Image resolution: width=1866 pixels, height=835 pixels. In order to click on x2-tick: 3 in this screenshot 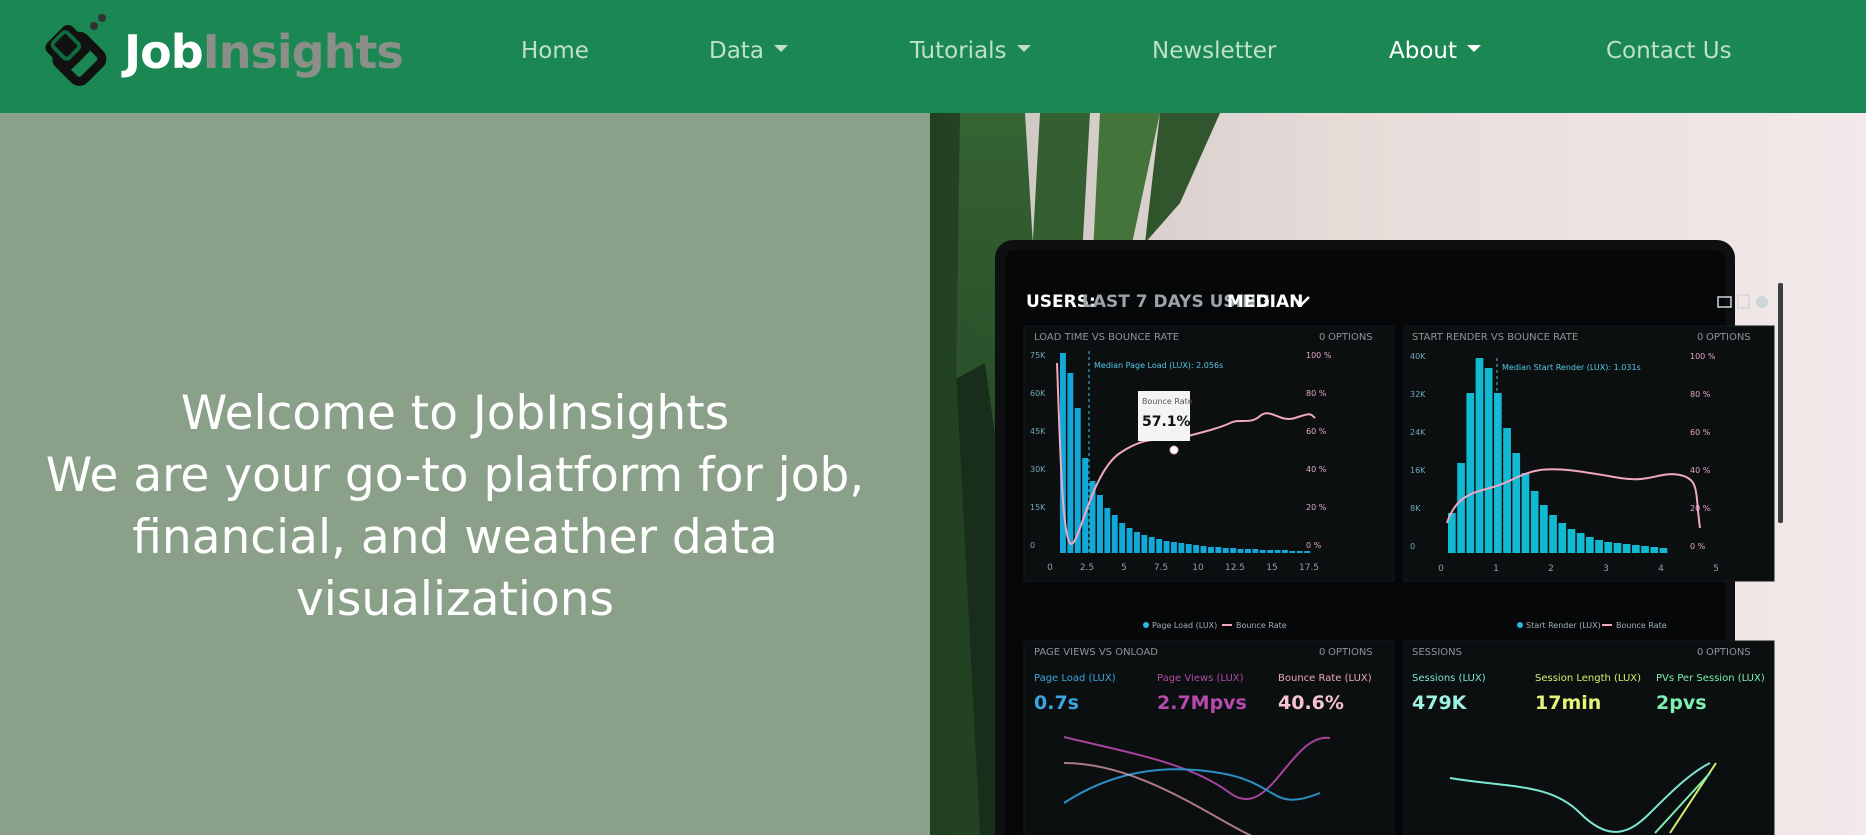, I will do `click(1606, 569)`.